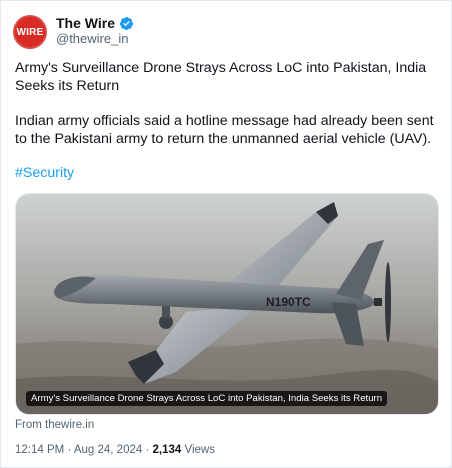  I want to click on tweet-time: 12:14 PM, so click(39, 450).